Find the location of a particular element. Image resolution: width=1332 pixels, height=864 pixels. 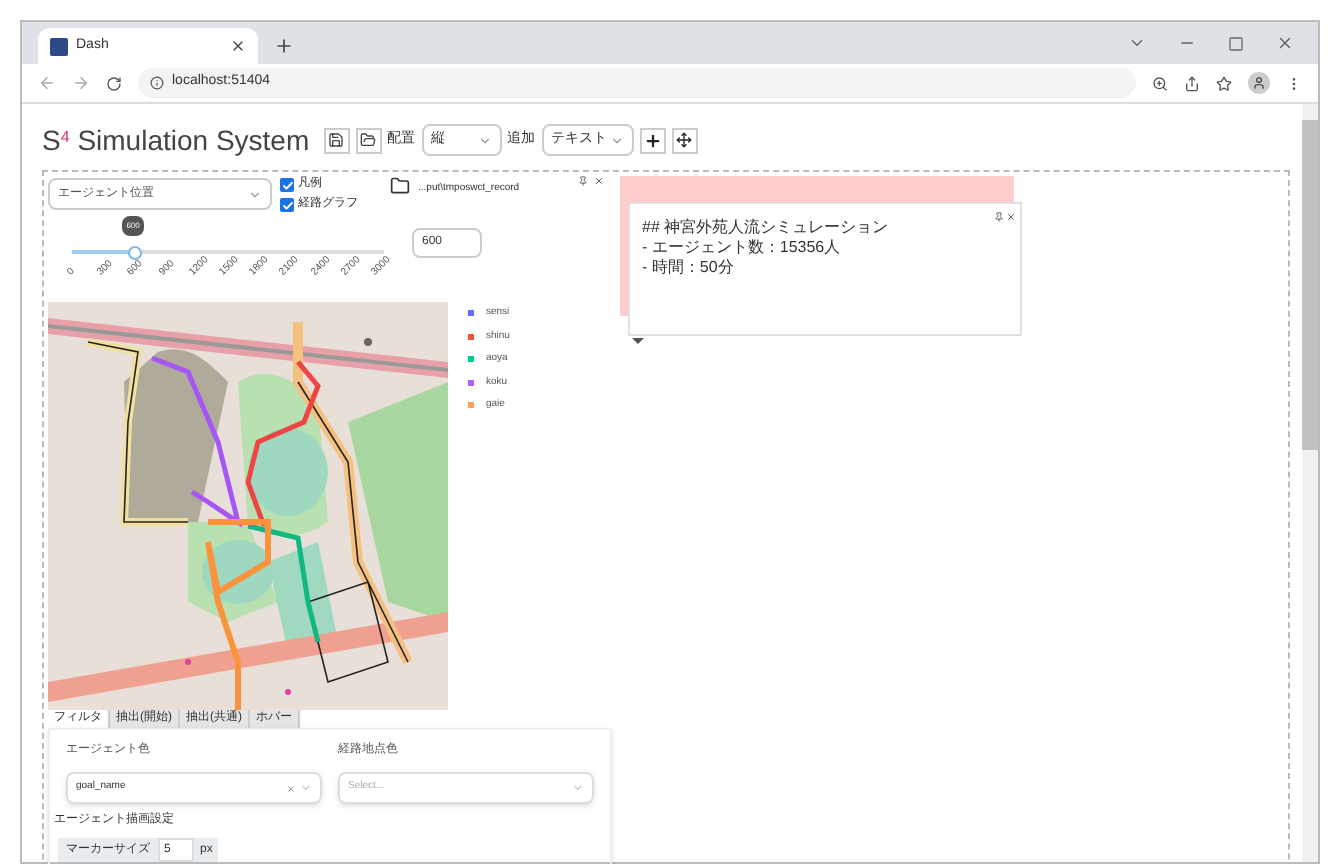

profile-icon is located at coordinates (1259, 83).